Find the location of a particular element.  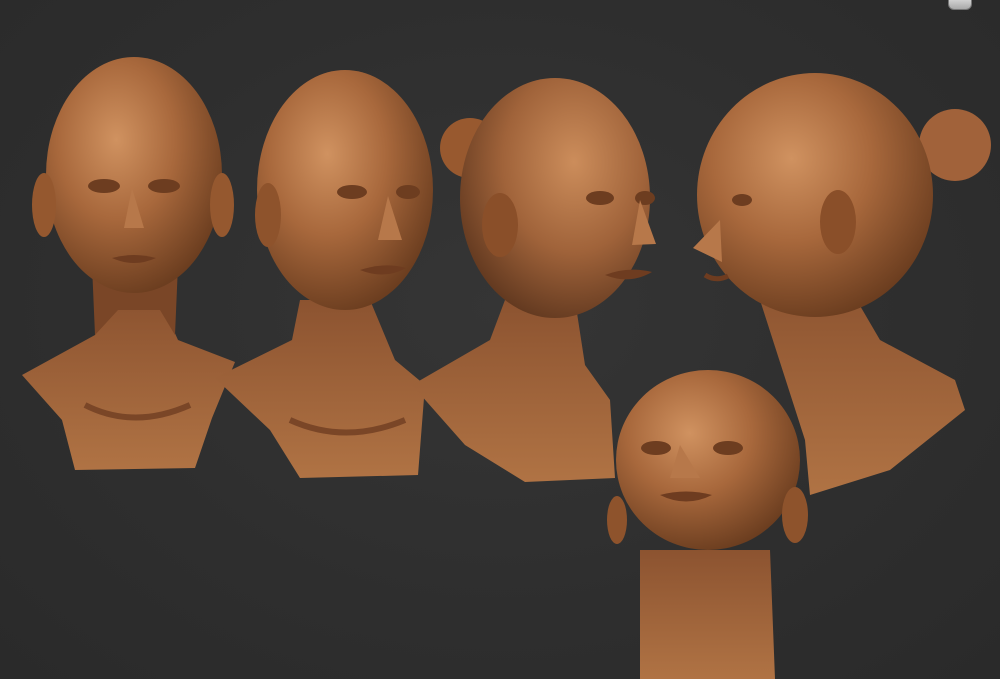

front-view is located at coordinates (128, 263).